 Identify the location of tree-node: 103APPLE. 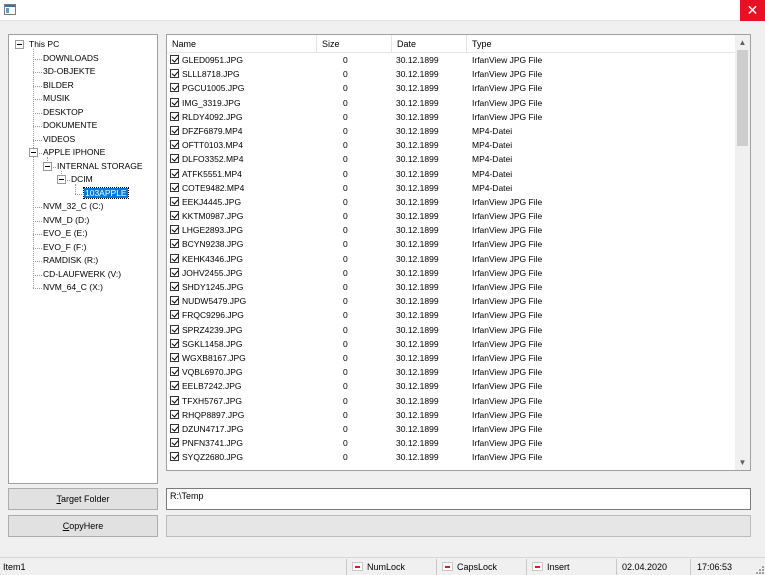
(106, 193).